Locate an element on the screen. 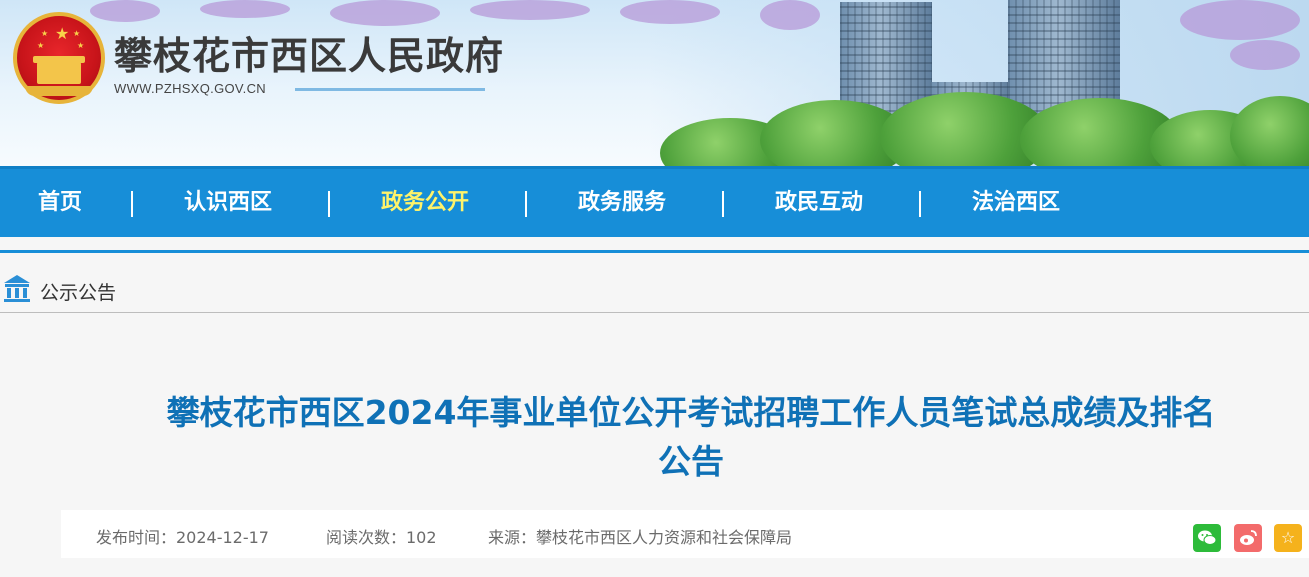 This screenshot has width=1309, height=577. nav-item-gov-services: 政务服务 is located at coordinates (622, 203).